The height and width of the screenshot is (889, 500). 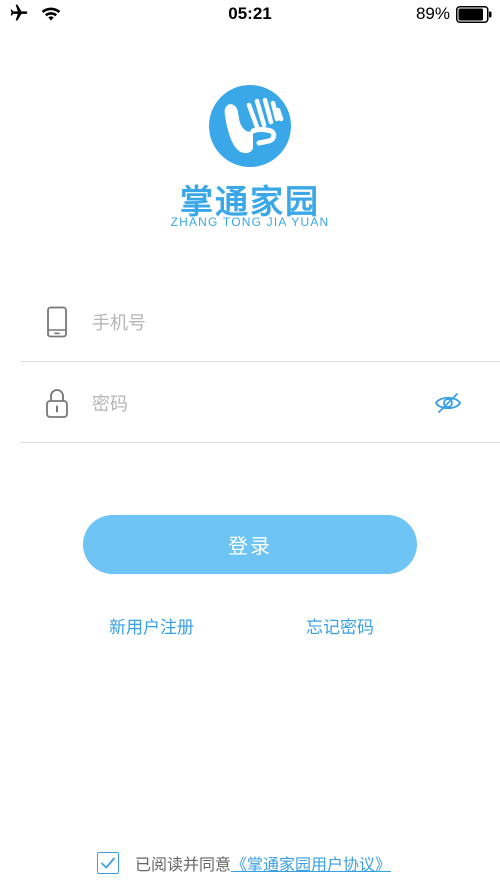 I want to click on check-icon, so click(x=108, y=863).